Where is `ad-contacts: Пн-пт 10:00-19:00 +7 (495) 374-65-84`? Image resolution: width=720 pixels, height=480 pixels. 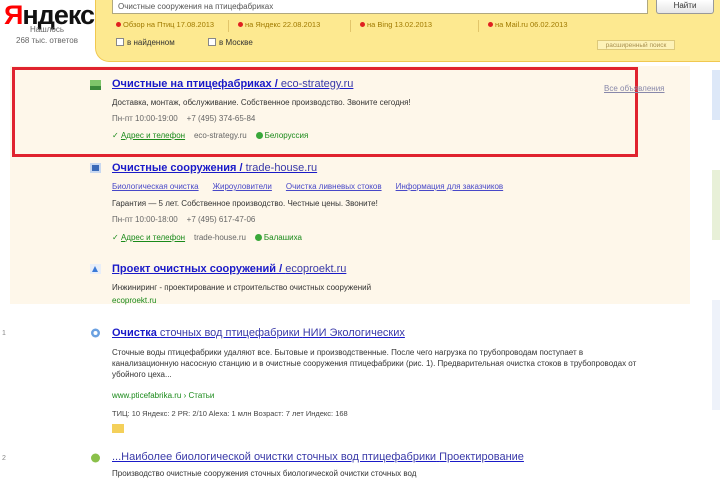 ad-contacts: Пн-пт 10:00-19:00 +7 (495) 374-65-84 is located at coordinates (184, 118).